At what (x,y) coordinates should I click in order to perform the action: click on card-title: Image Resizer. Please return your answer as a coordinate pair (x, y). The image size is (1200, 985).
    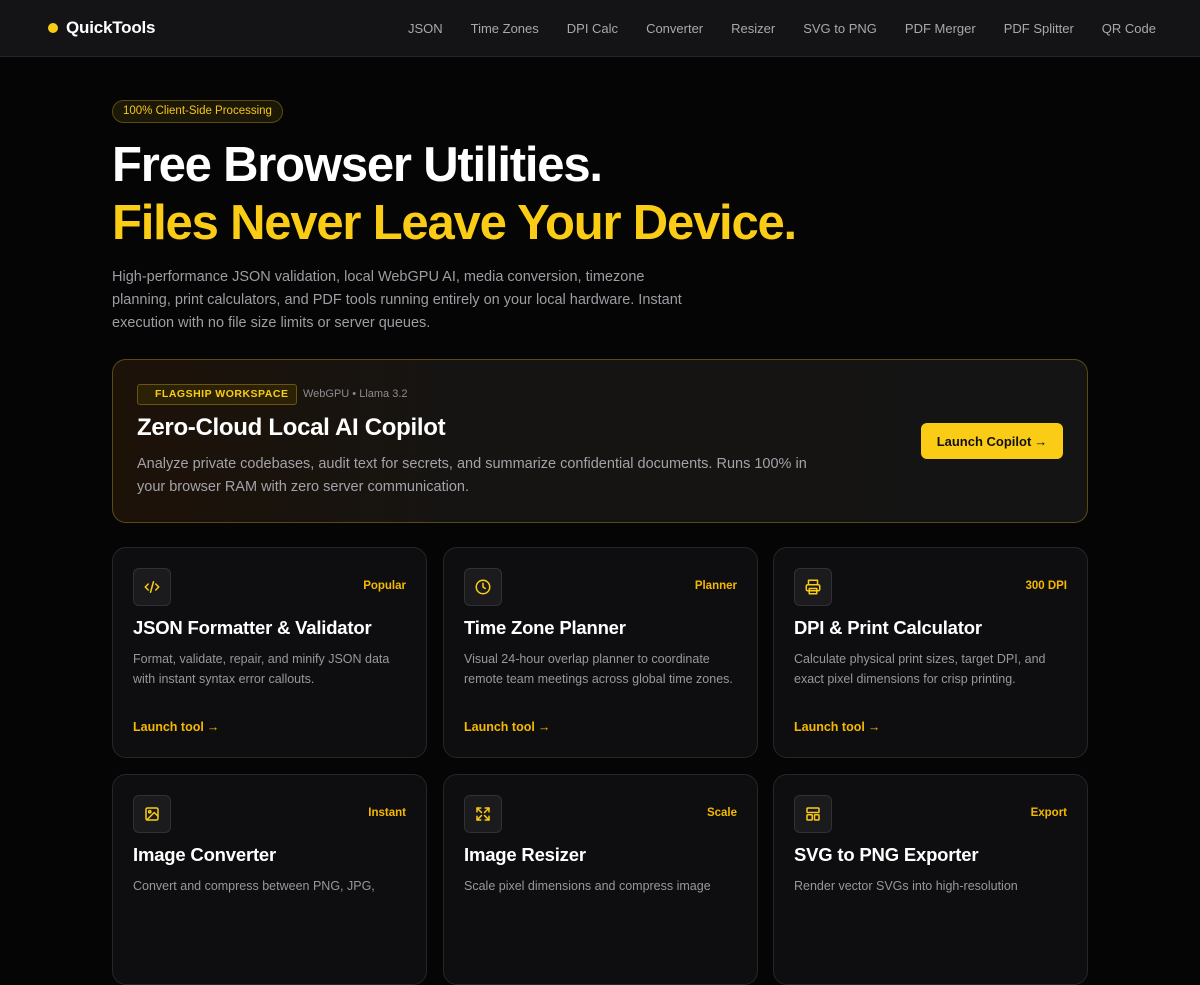
    Looking at the image, I should click on (525, 854).